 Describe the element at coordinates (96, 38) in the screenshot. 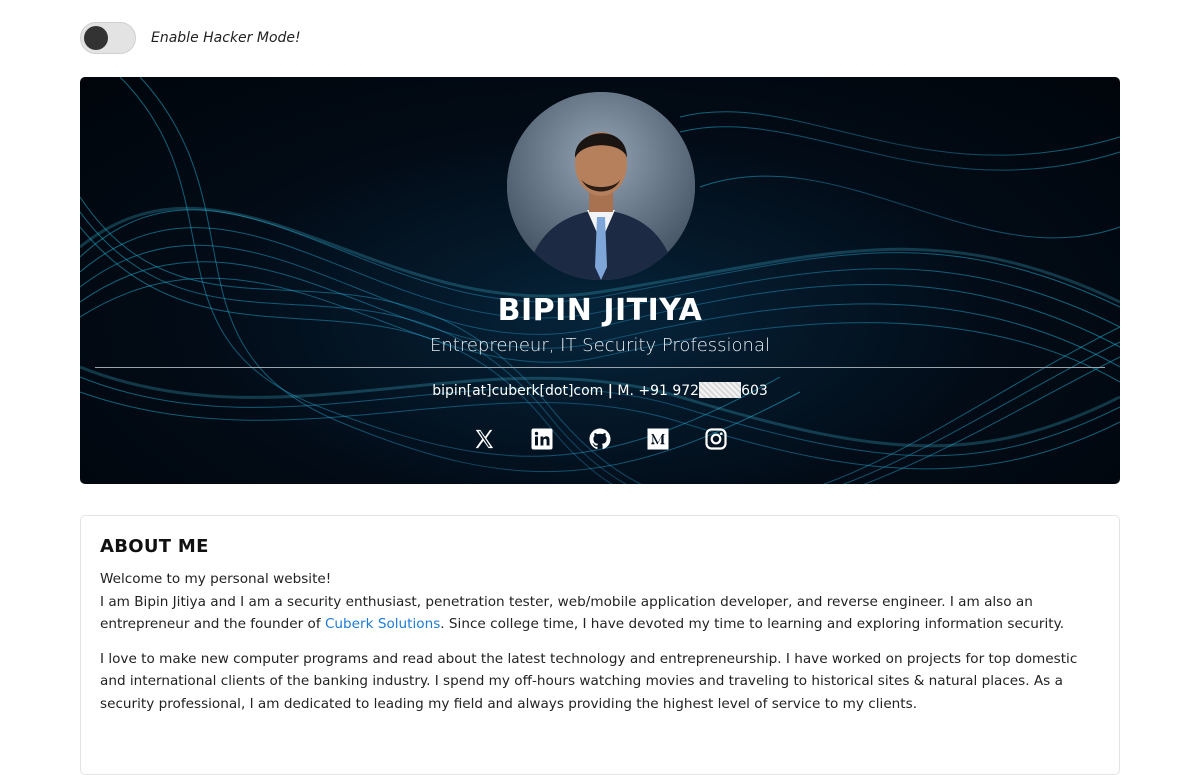

I see `toggle-knob` at that location.